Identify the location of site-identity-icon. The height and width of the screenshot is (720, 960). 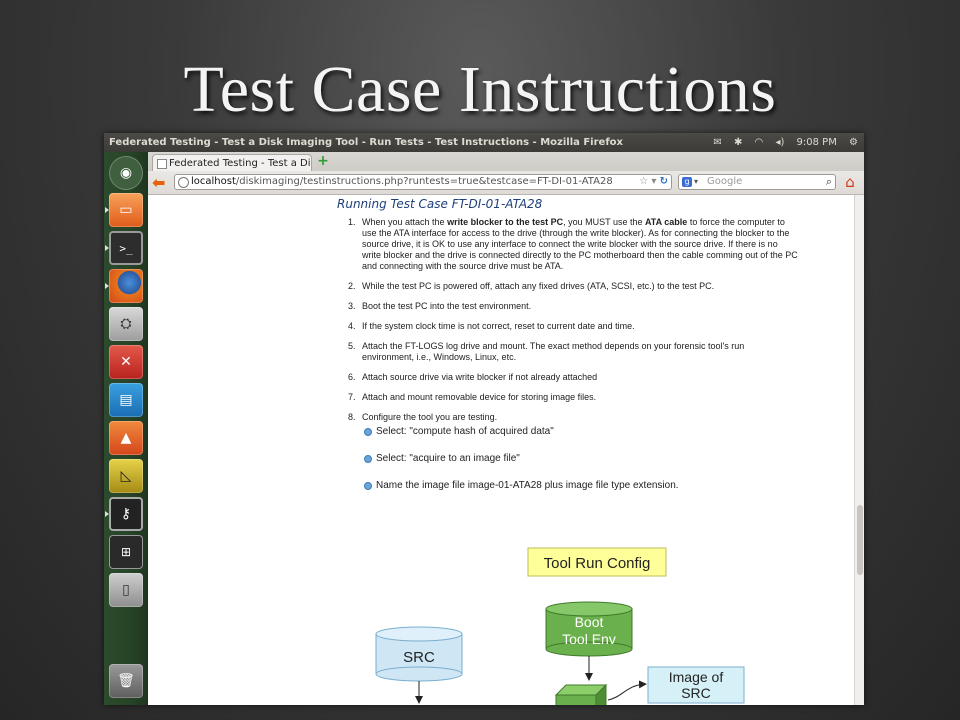
(183, 182).